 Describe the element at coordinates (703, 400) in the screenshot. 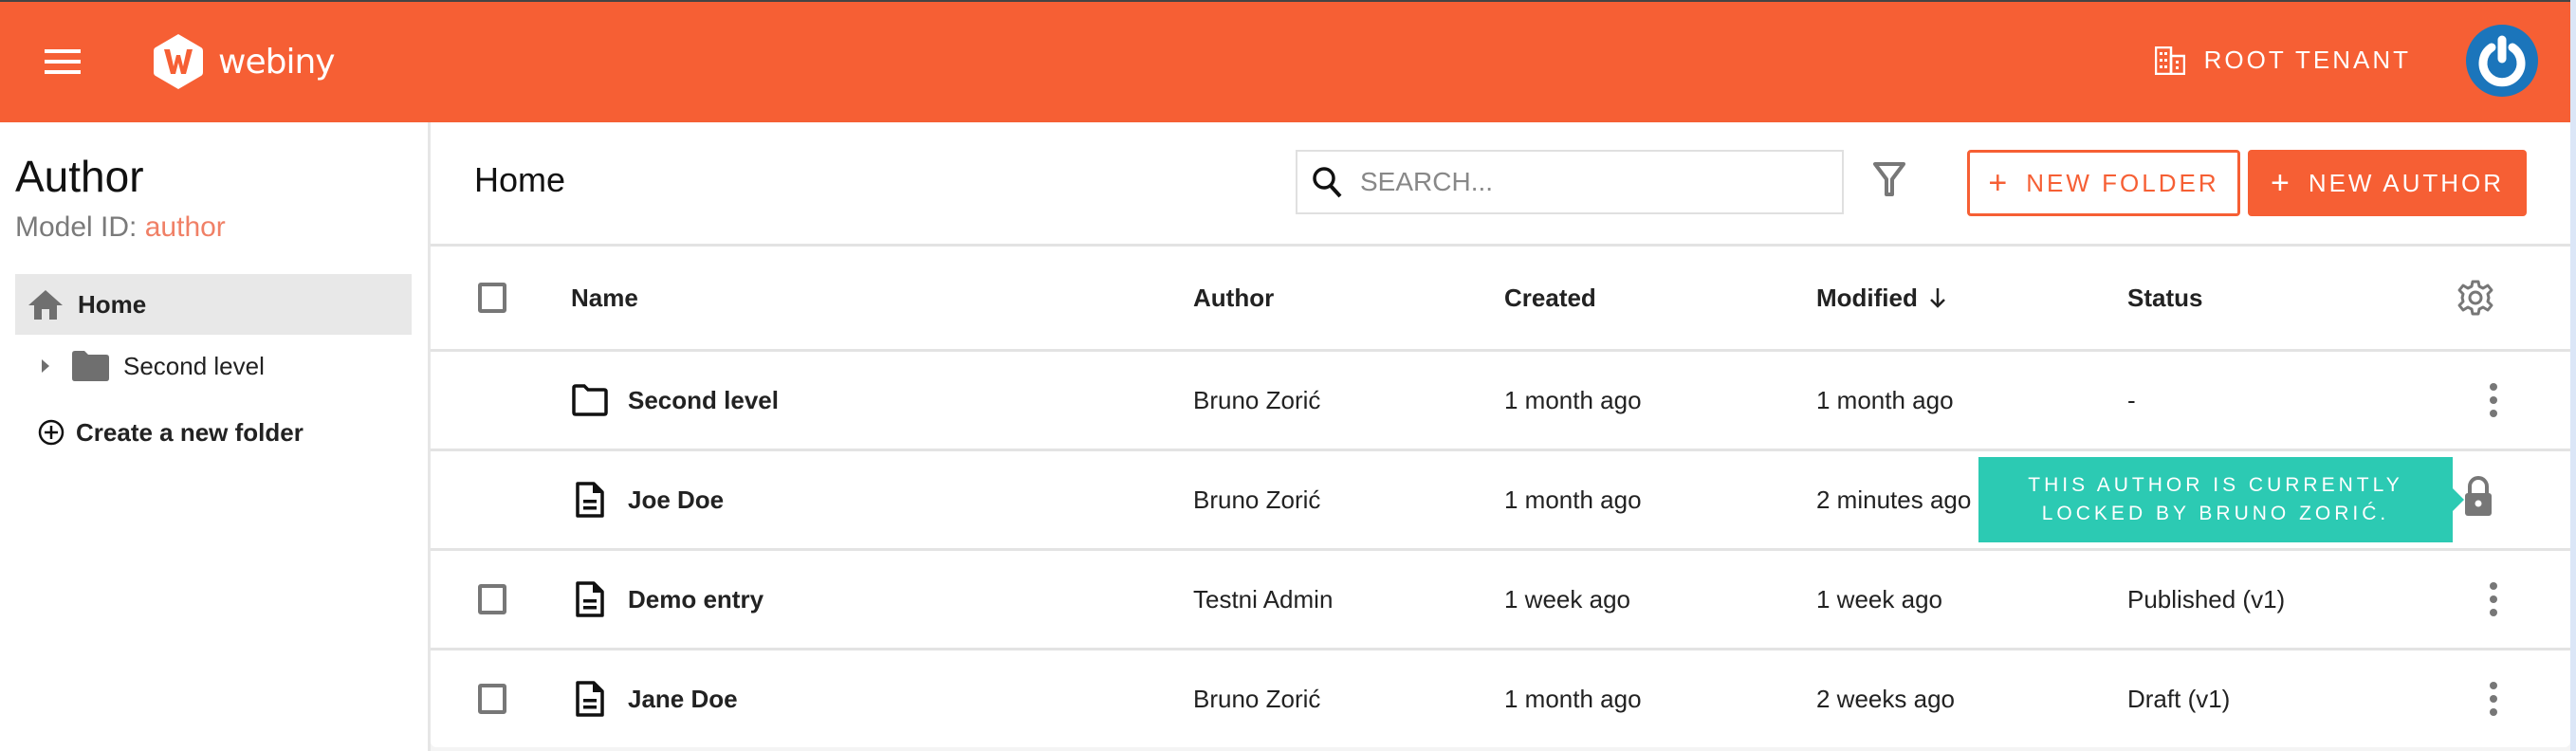

I see `row-name: Second level` at that location.